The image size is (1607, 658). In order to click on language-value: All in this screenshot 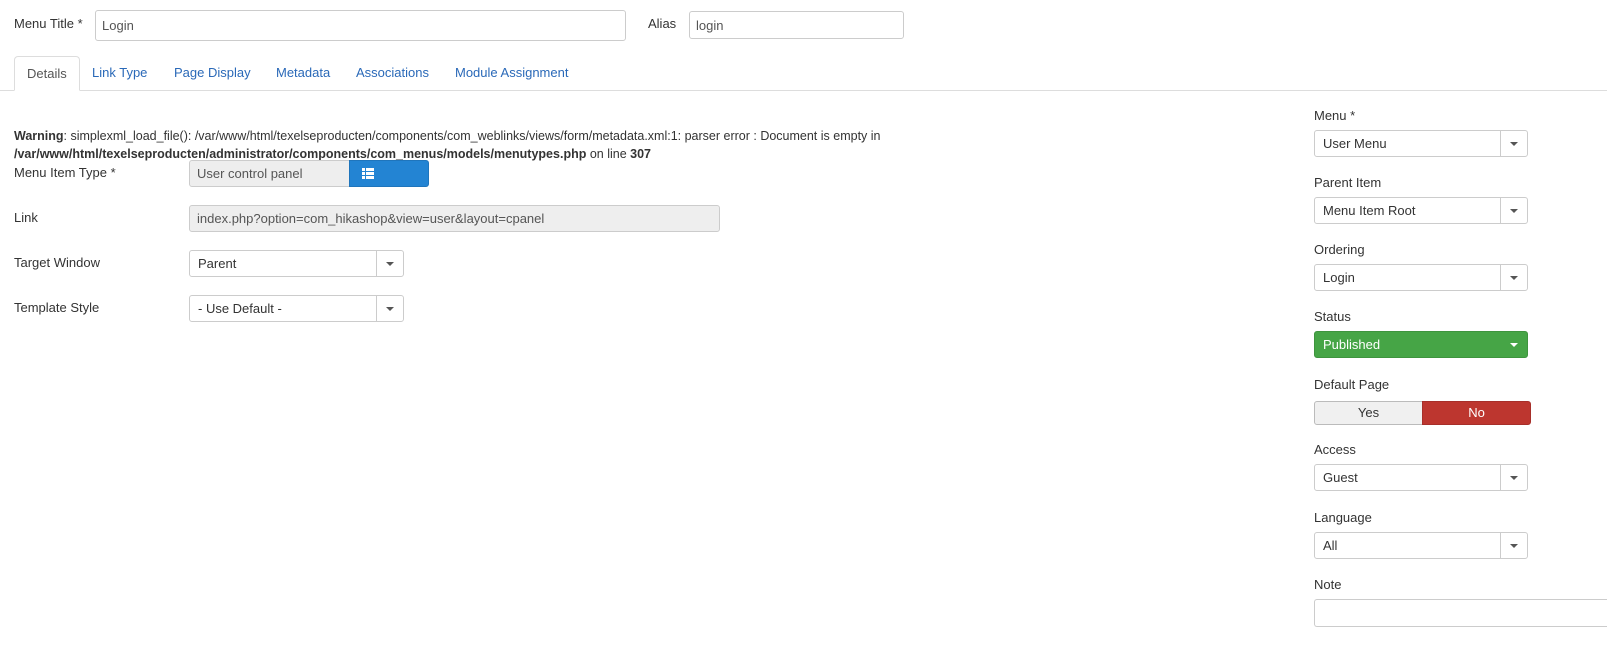, I will do `click(1330, 545)`.